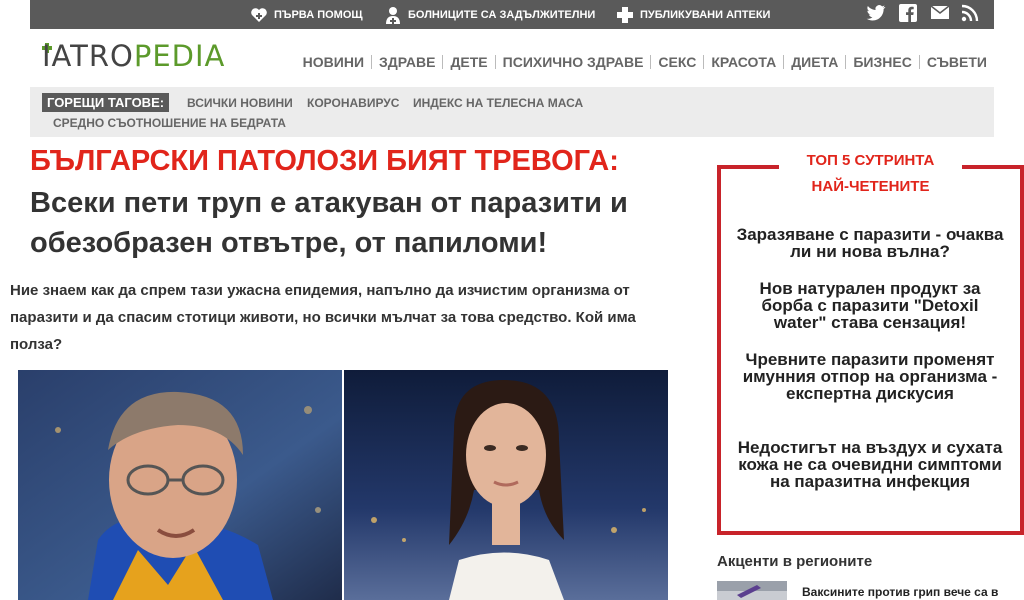  I want to click on first-aid-link: ПЪРВА ПОМОЩ, so click(306, 14).